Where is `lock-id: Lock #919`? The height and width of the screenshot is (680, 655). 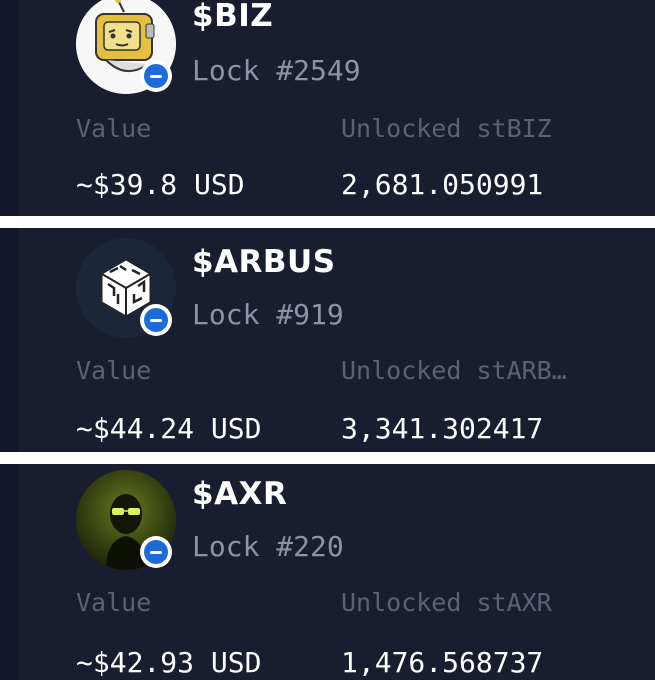
lock-id: Lock #919 is located at coordinates (268, 314).